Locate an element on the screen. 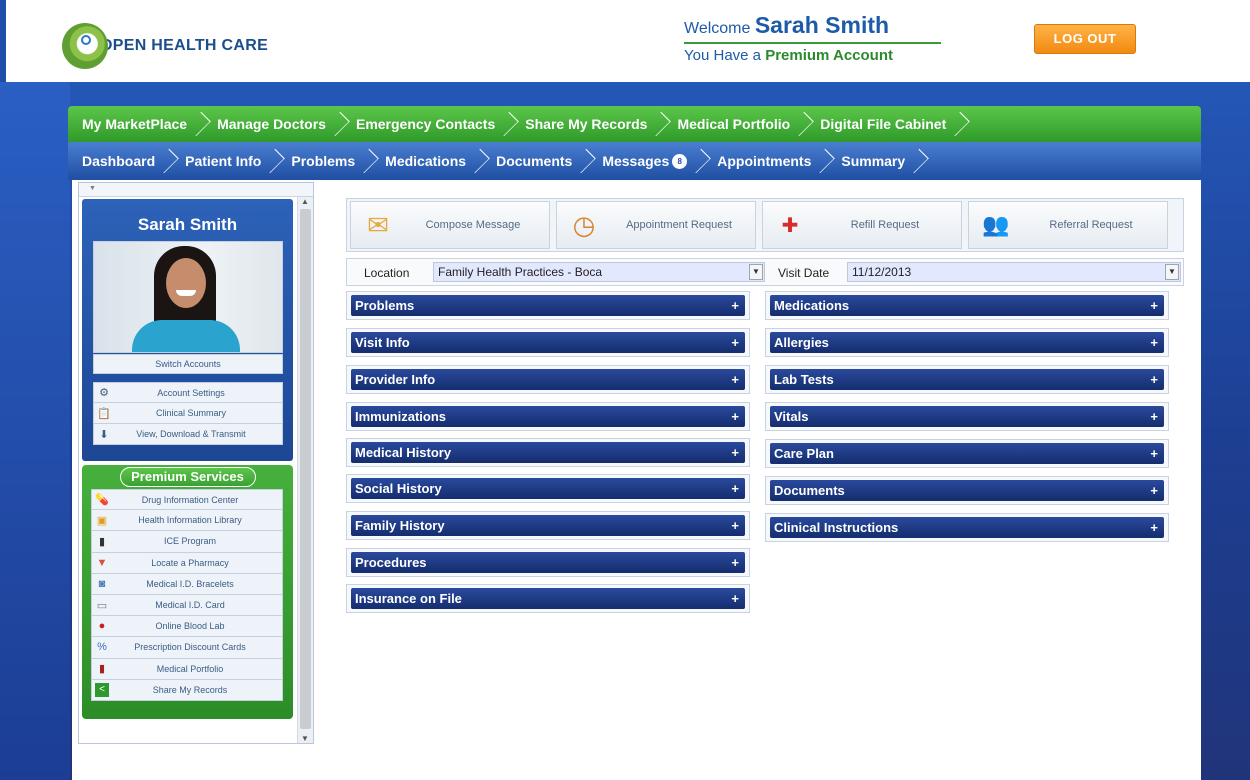  section-immunizations: Immunizations + is located at coordinates (548, 416).